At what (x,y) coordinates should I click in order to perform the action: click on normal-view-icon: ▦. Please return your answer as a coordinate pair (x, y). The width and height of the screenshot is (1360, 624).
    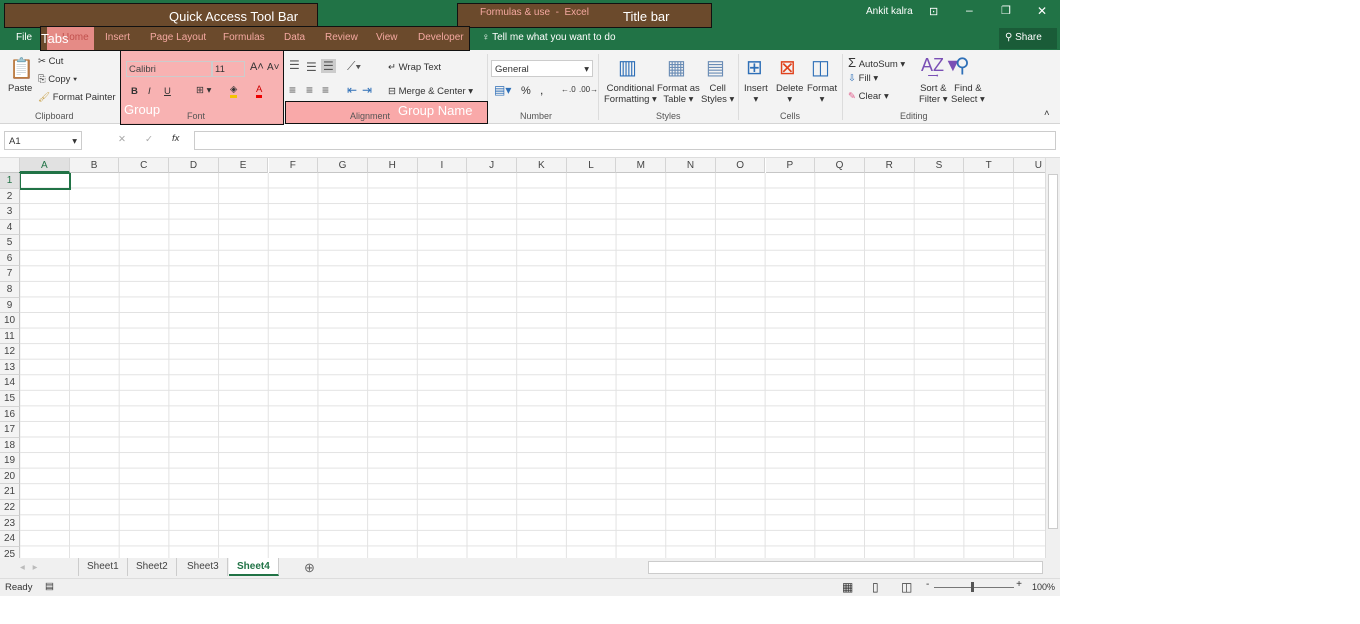
    Looking at the image, I should click on (847, 587).